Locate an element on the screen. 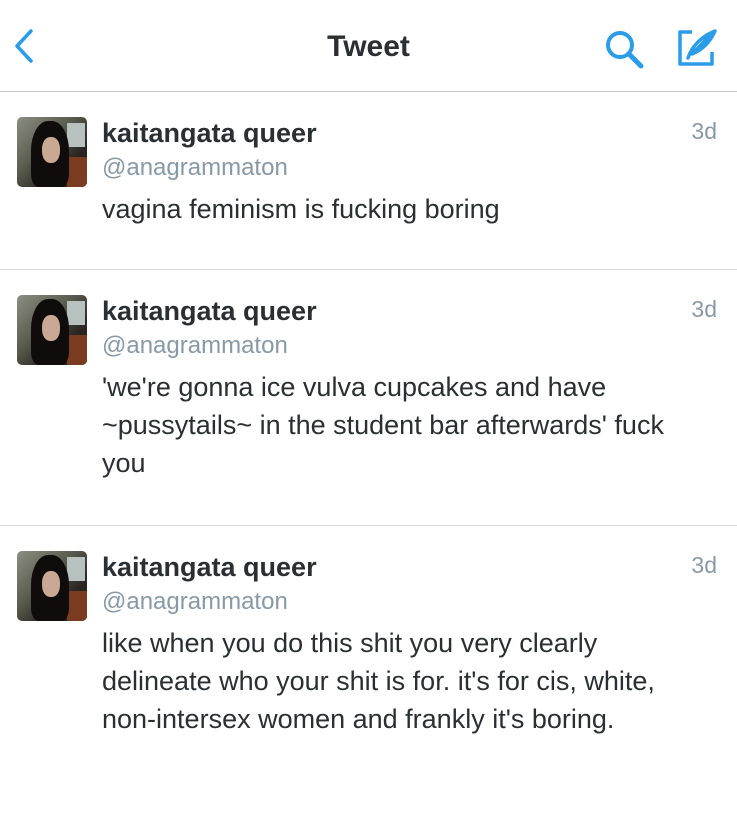 The height and width of the screenshot is (815, 737). compose-tweet-icon is located at coordinates (697, 47).